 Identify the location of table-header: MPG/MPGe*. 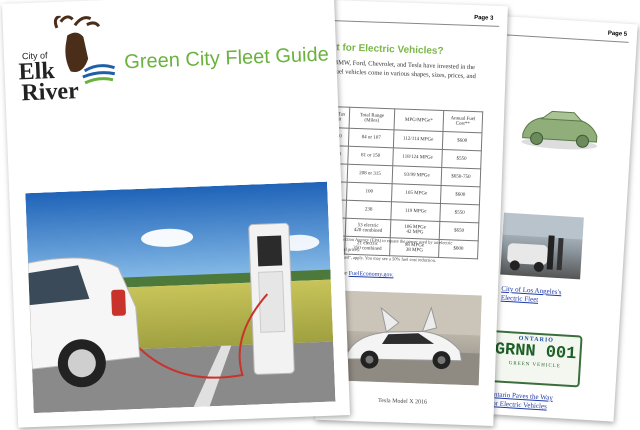
(419, 120).